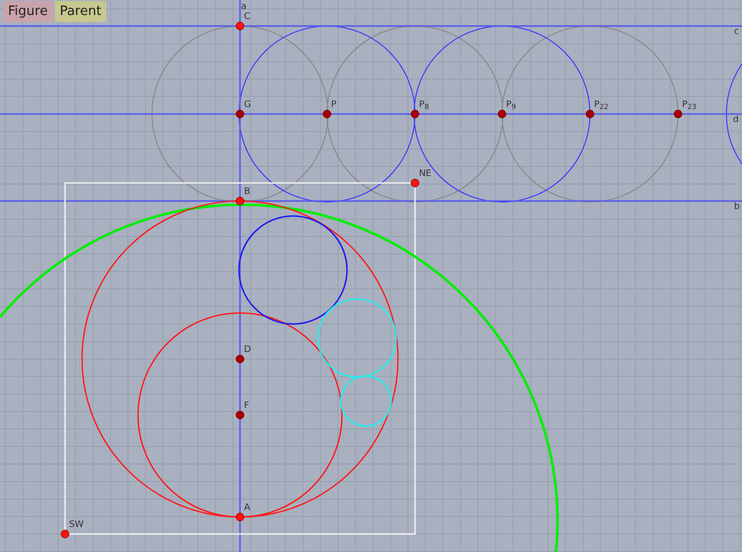 Image resolution: width=742 pixels, height=552 pixels. Describe the element at coordinates (247, 17) in the screenshot. I see `point-label: C` at that location.